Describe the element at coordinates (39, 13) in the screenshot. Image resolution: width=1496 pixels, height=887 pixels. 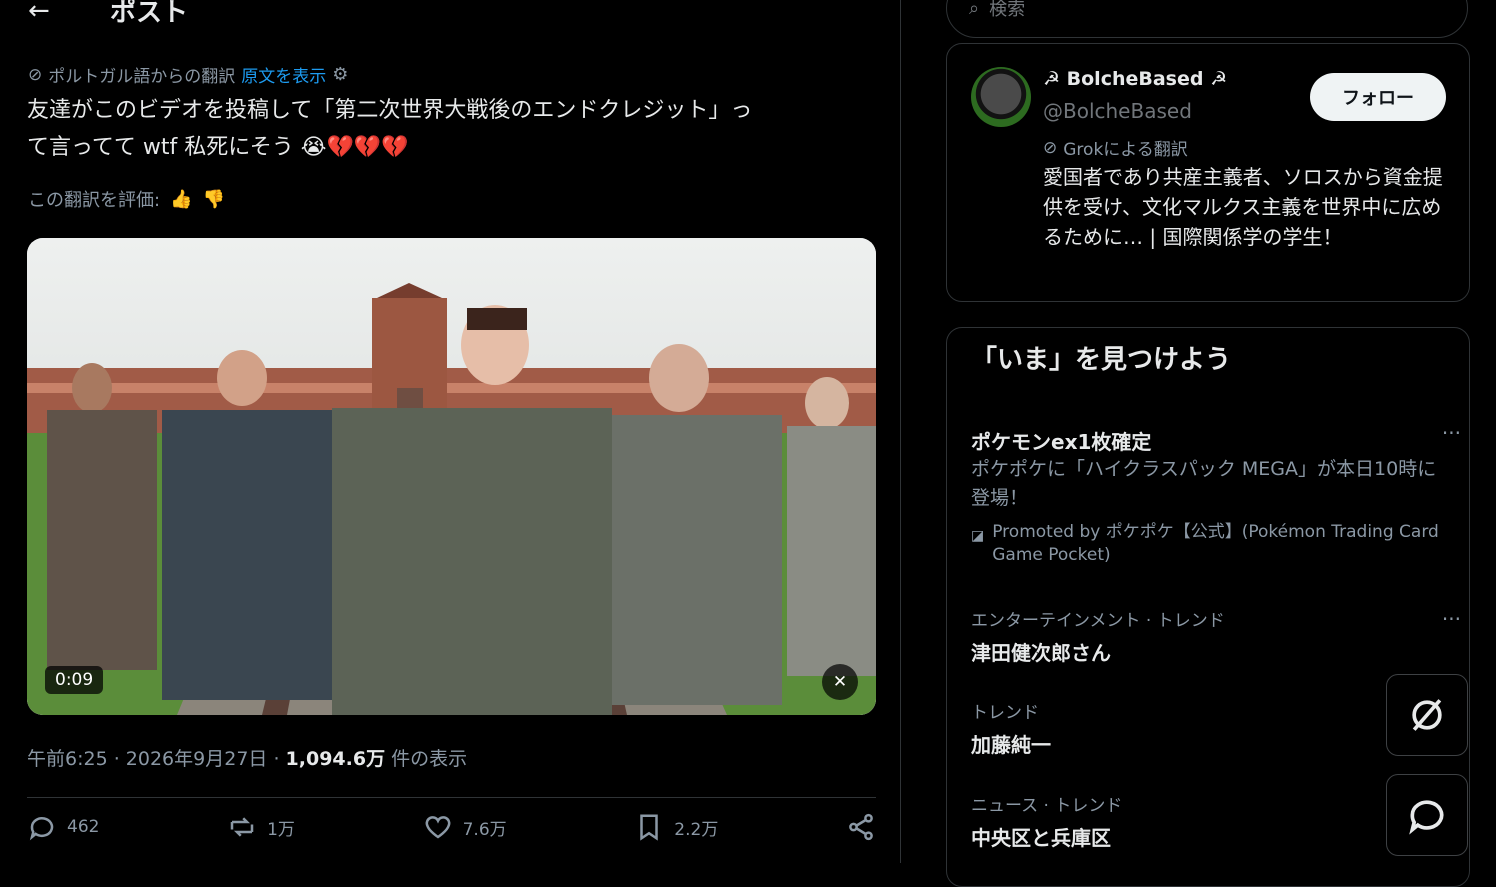
I see `arrow-left-icon: ←` at that location.